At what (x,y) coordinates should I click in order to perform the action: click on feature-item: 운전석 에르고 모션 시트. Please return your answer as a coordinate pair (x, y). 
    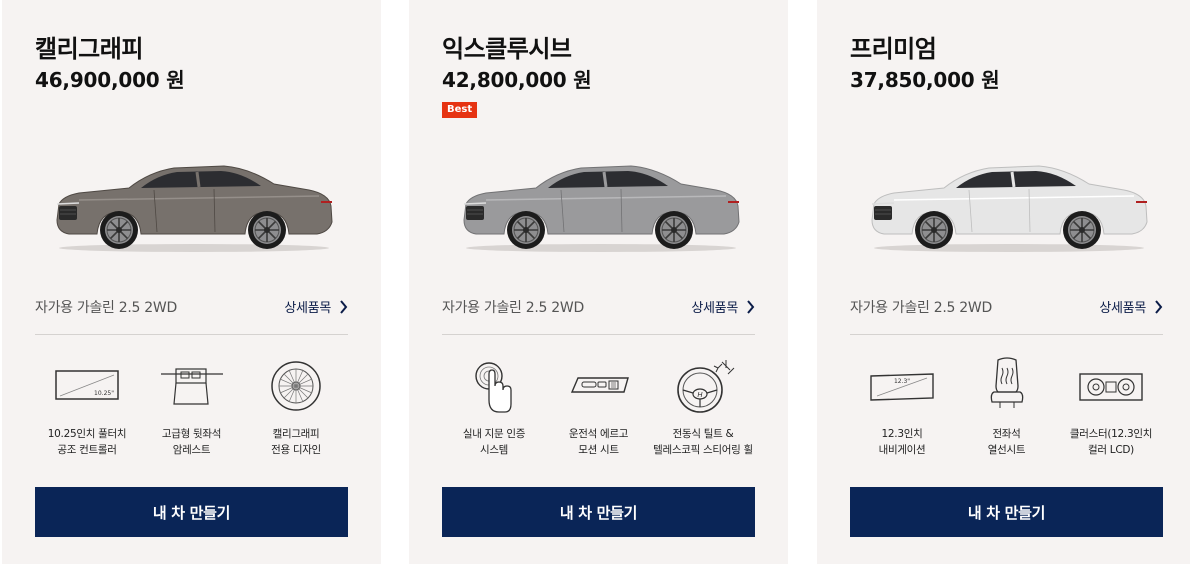
    Looking at the image, I should click on (599, 411).